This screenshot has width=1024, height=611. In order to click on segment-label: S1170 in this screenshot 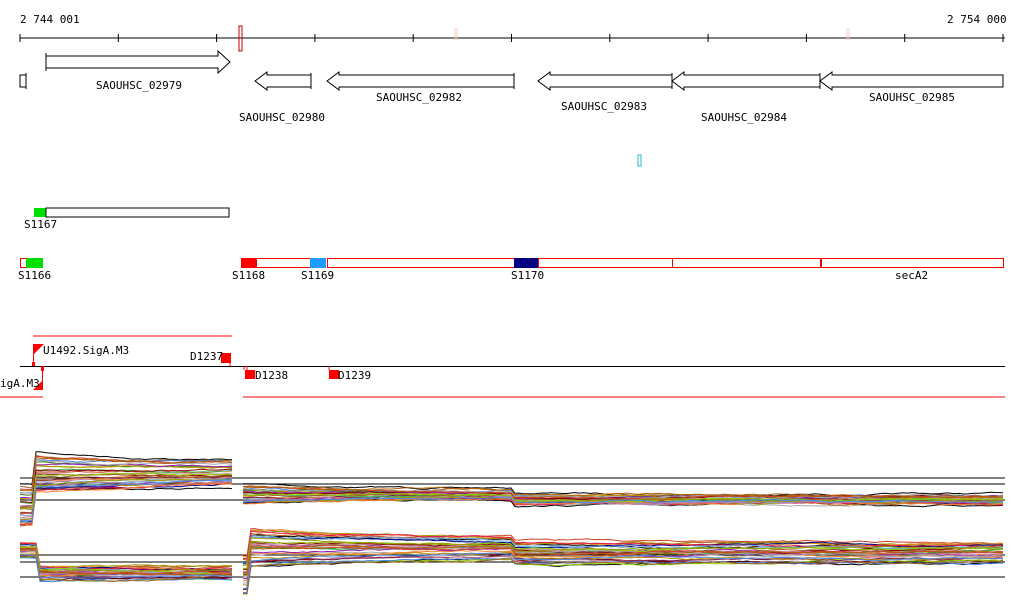, I will do `click(528, 275)`.